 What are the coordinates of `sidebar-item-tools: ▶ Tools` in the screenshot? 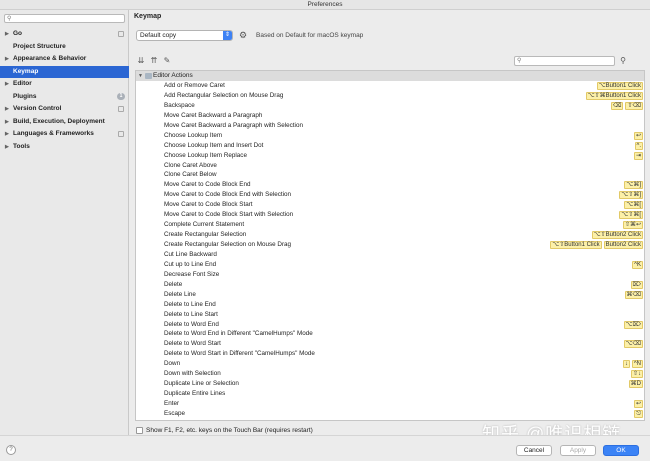 It's located at (64, 147).